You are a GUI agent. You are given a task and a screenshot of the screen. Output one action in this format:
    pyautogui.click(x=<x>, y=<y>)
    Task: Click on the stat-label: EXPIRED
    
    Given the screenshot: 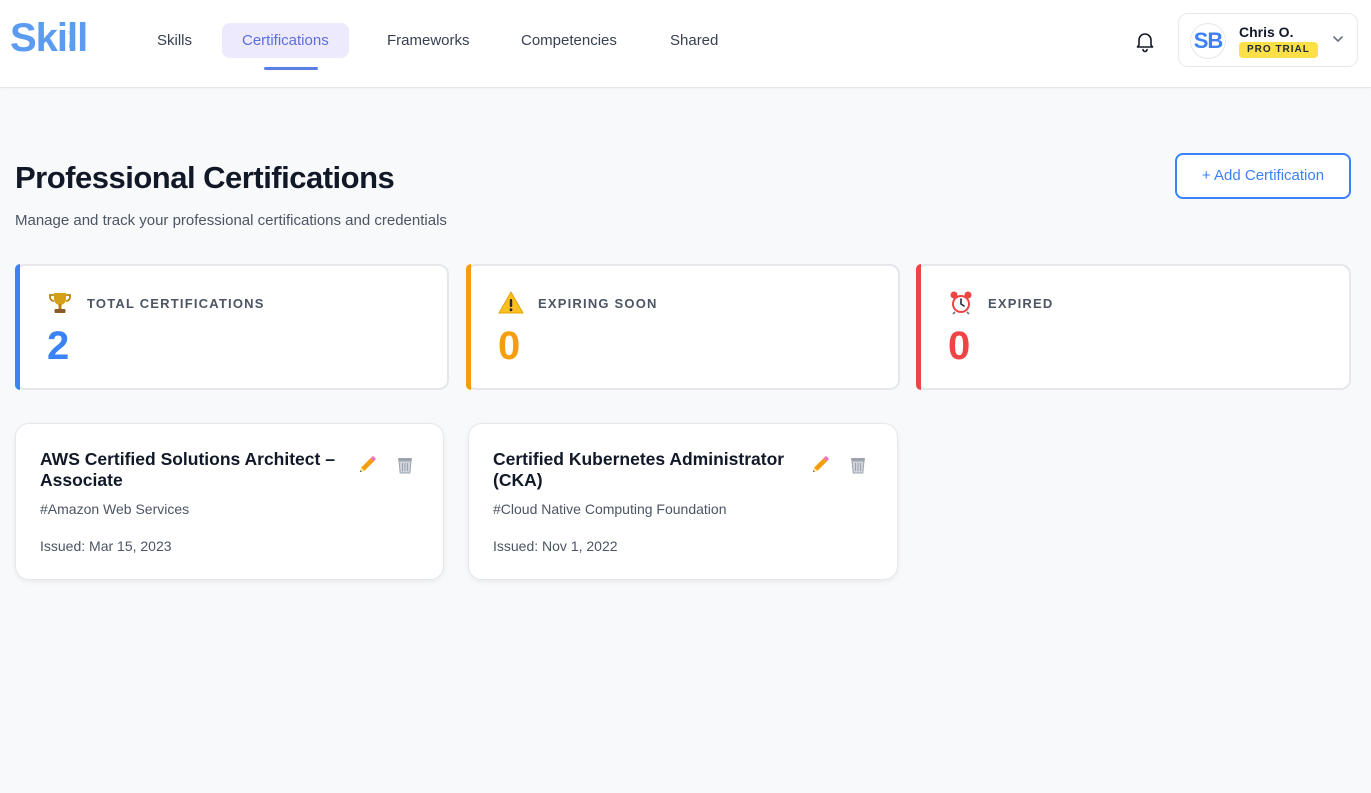 What is the action you would take?
    pyautogui.click(x=1021, y=303)
    